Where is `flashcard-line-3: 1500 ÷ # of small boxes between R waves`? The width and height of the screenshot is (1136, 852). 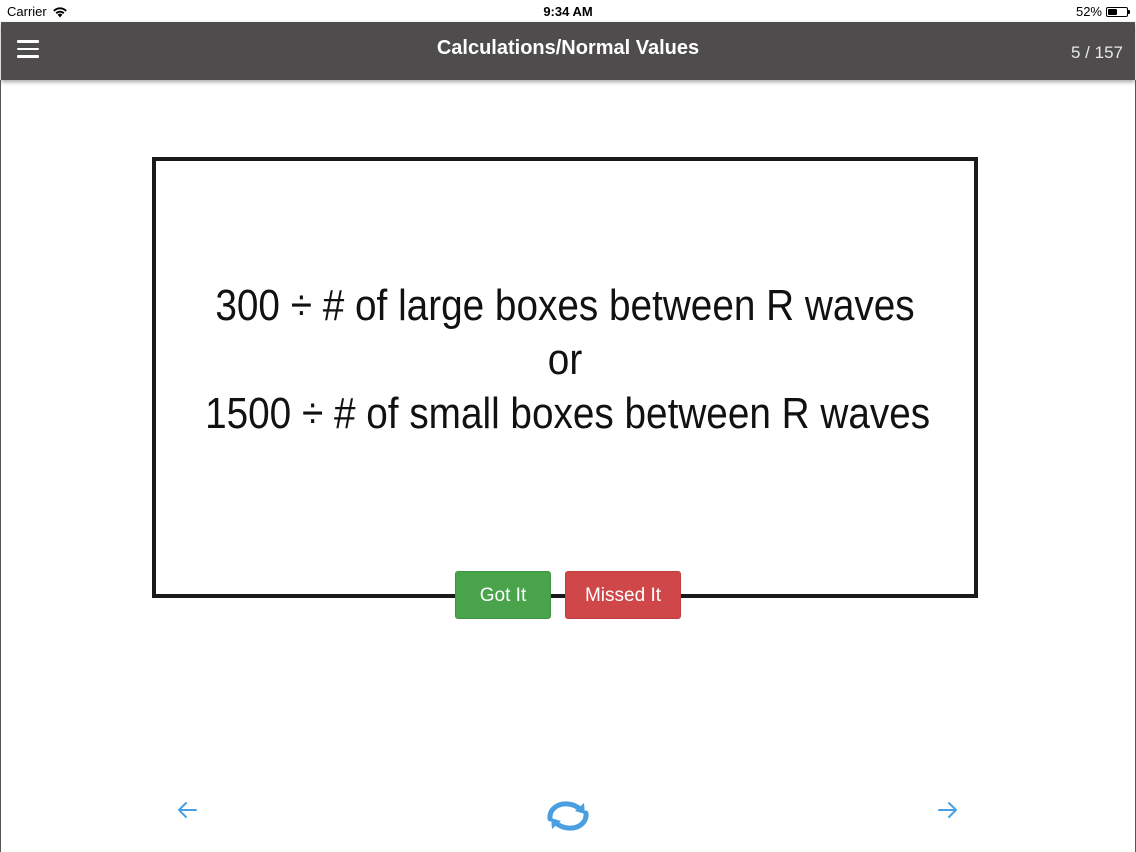 flashcard-line-3: 1500 ÷ # of small boxes between R waves is located at coordinates (568, 413).